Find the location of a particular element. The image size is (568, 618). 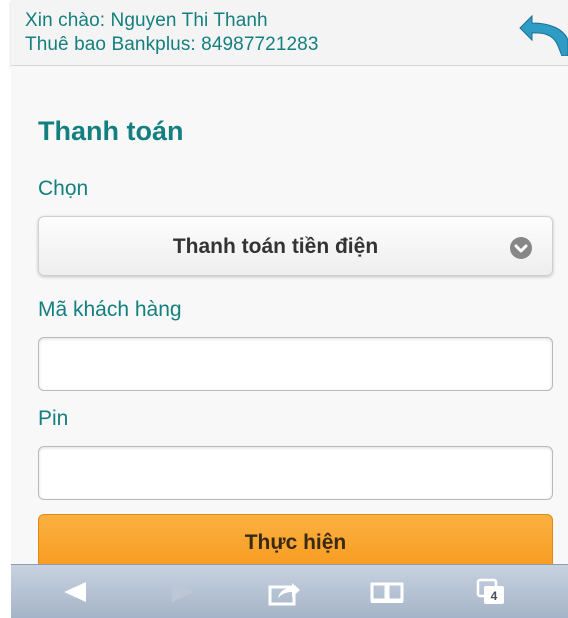

share-button is located at coordinates (285, 591).